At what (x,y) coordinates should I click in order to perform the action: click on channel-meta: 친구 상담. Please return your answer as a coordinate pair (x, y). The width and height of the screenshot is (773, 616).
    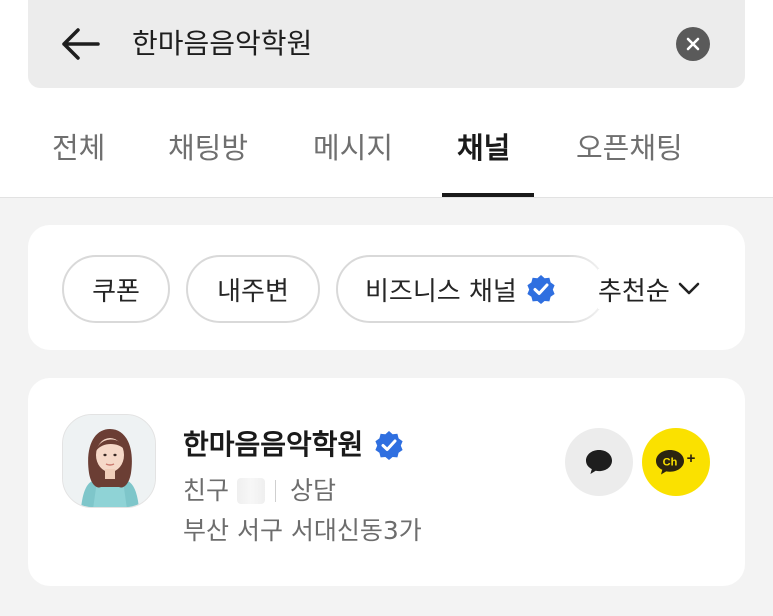
    Looking at the image, I should click on (259, 491).